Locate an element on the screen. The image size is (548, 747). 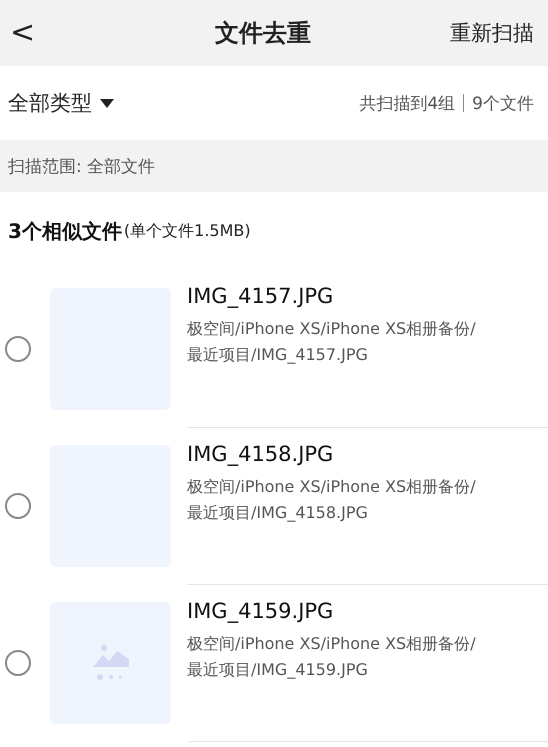
rescan-button: 重新扫描 is located at coordinates (492, 33).